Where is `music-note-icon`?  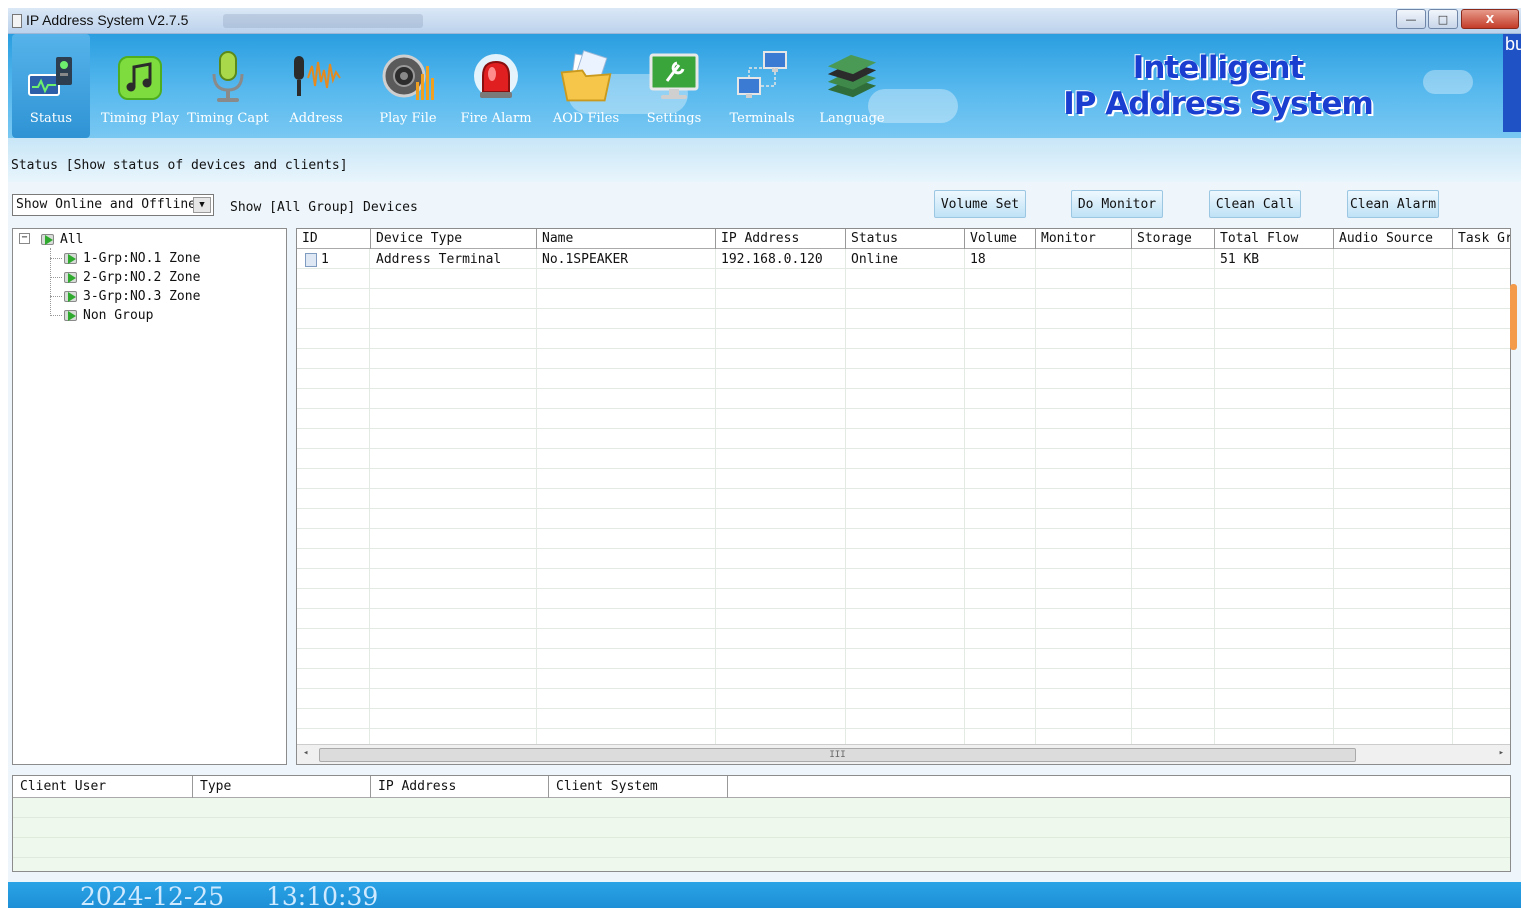 music-note-icon is located at coordinates (140, 78).